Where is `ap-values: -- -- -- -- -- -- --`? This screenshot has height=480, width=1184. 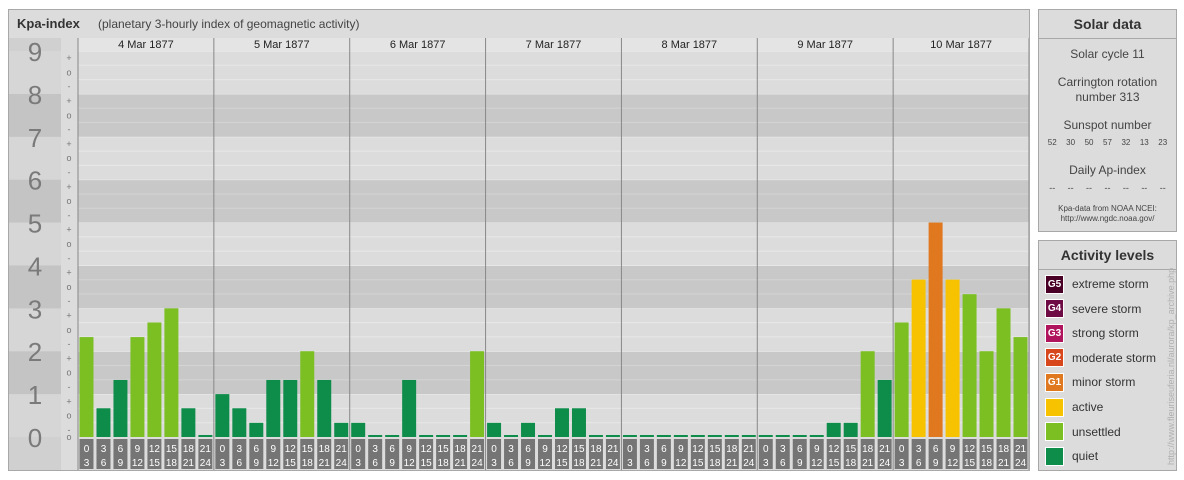 ap-values: -- -- -- -- -- -- -- is located at coordinates (1107, 188).